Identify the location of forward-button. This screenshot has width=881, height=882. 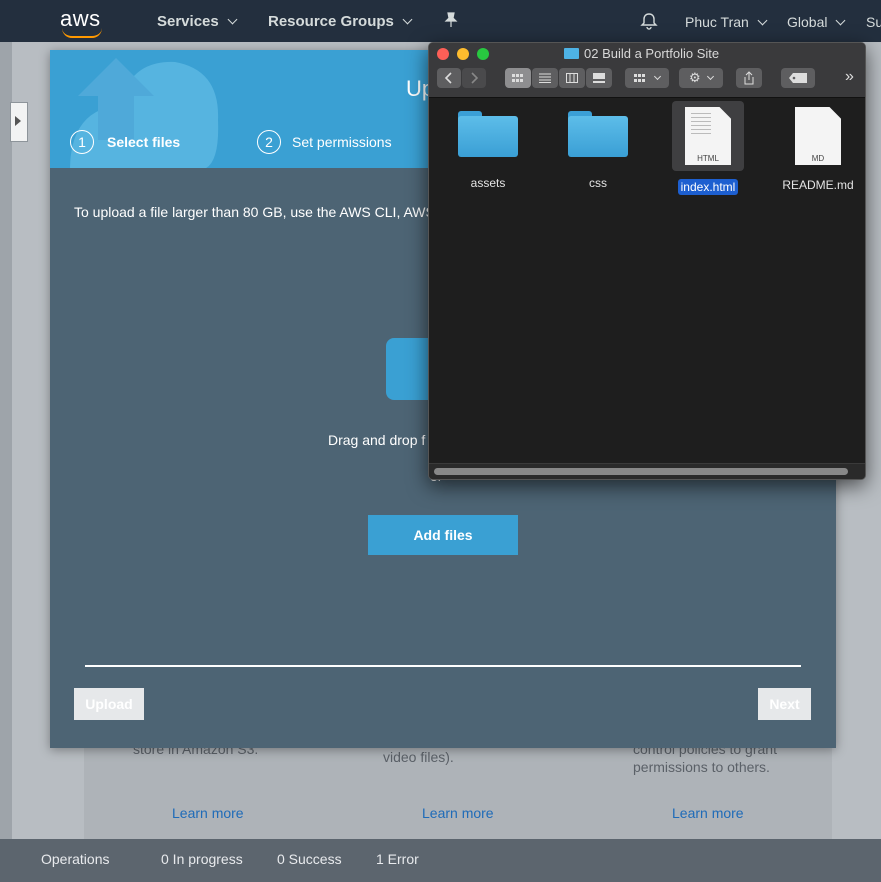
(474, 78).